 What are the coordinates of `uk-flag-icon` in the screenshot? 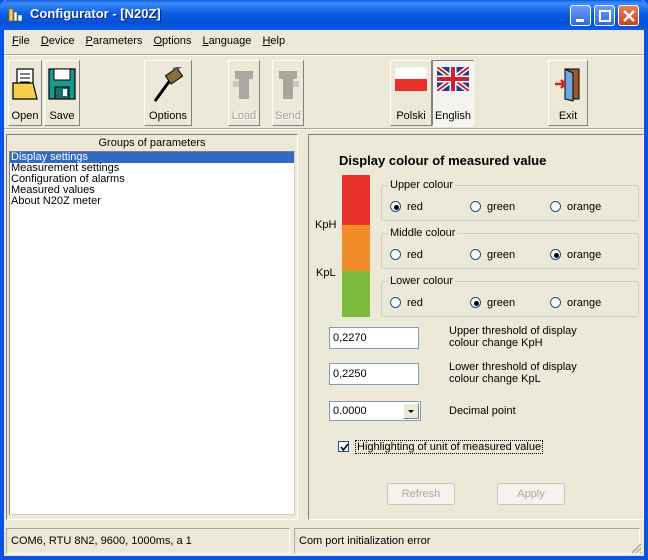 It's located at (453, 79).